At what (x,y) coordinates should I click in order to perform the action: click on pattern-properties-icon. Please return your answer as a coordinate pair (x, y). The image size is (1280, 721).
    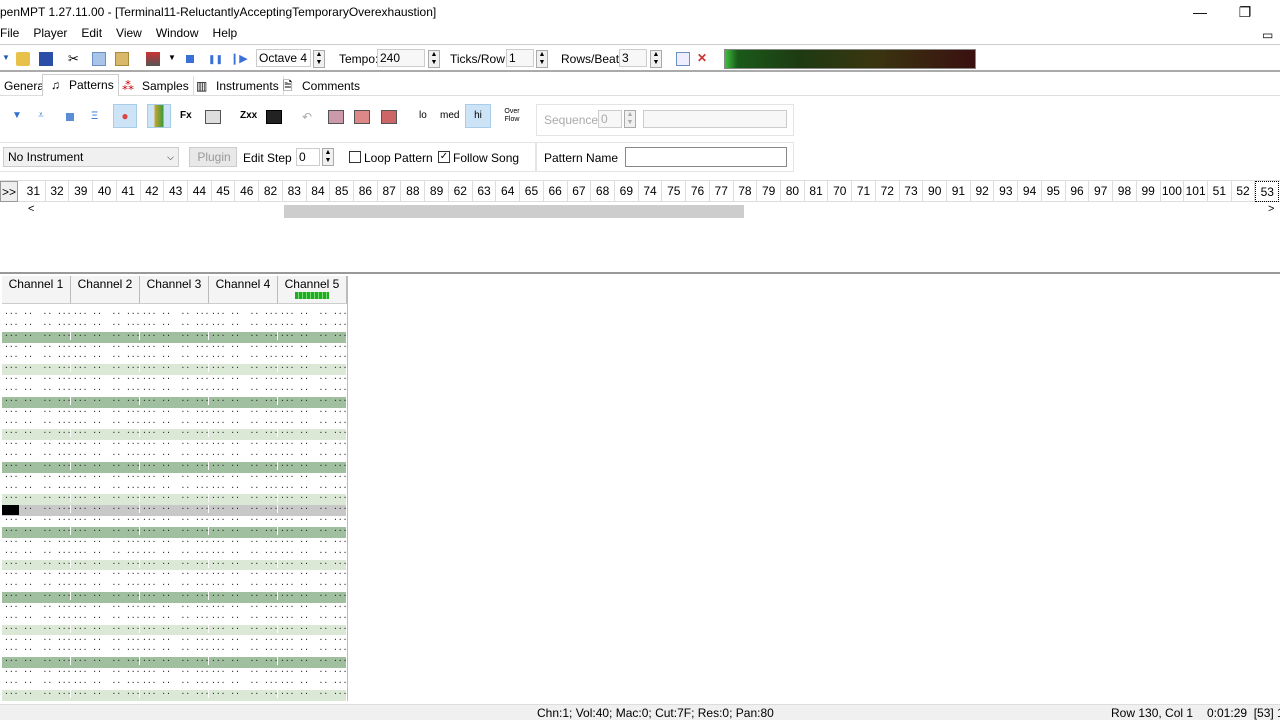
    Looking at the image, I should click on (213, 117).